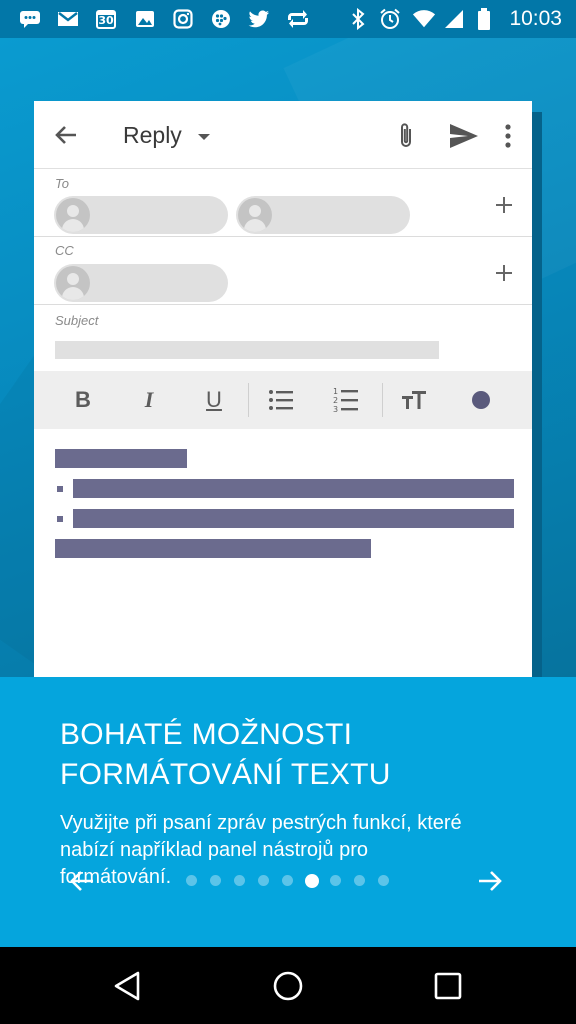 Image resolution: width=576 pixels, height=1024 pixels. What do you see at coordinates (83, 399) in the screenshot?
I see `bold-icon: B` at bounding box center [83, 399].